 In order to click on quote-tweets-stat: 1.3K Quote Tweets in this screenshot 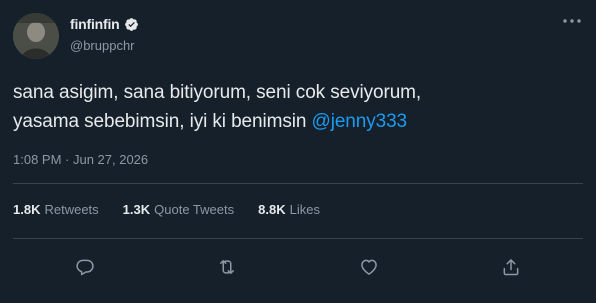, I will do `click(178, 209)`.